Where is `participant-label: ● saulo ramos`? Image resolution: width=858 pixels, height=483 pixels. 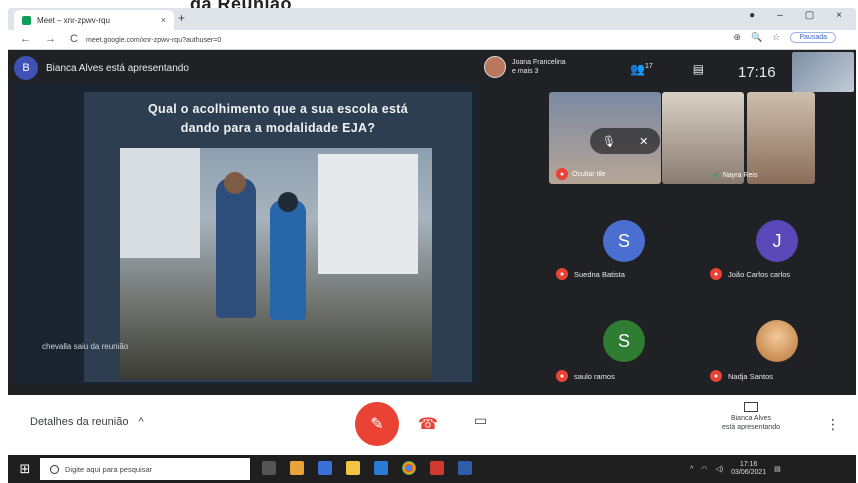
participant-label: ● saulo ramos is located at coordinates (585, 376).